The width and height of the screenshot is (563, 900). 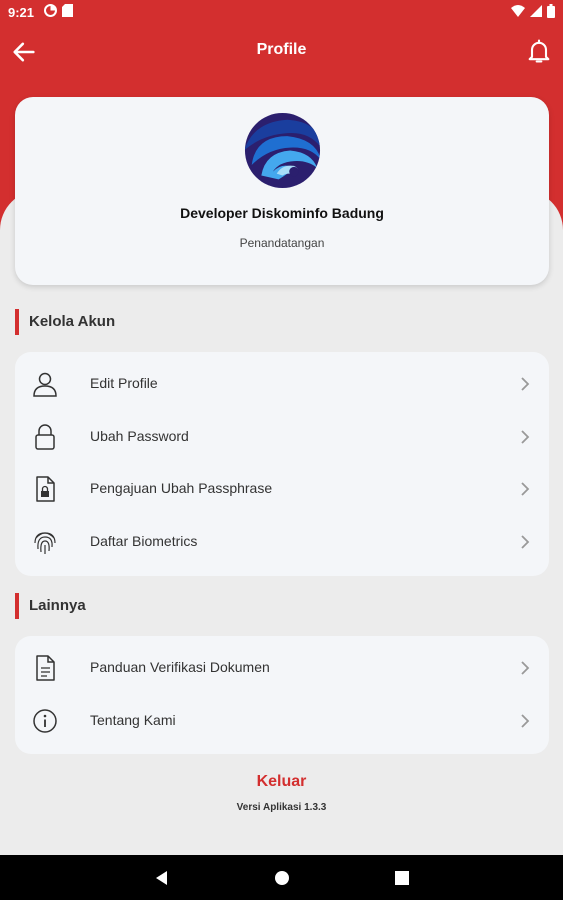 I want to click on page-title: Profile, so click(x=281, y=49).